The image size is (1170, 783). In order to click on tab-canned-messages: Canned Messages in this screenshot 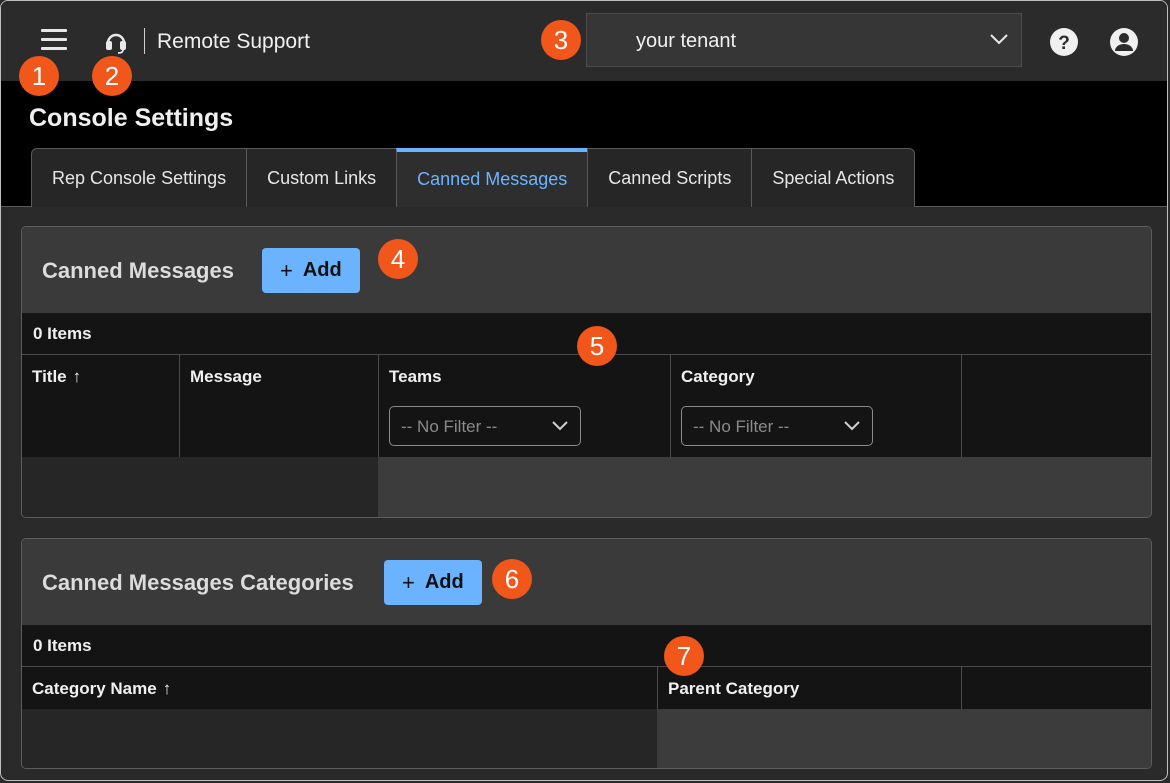, I will do `click(492, 177)`.